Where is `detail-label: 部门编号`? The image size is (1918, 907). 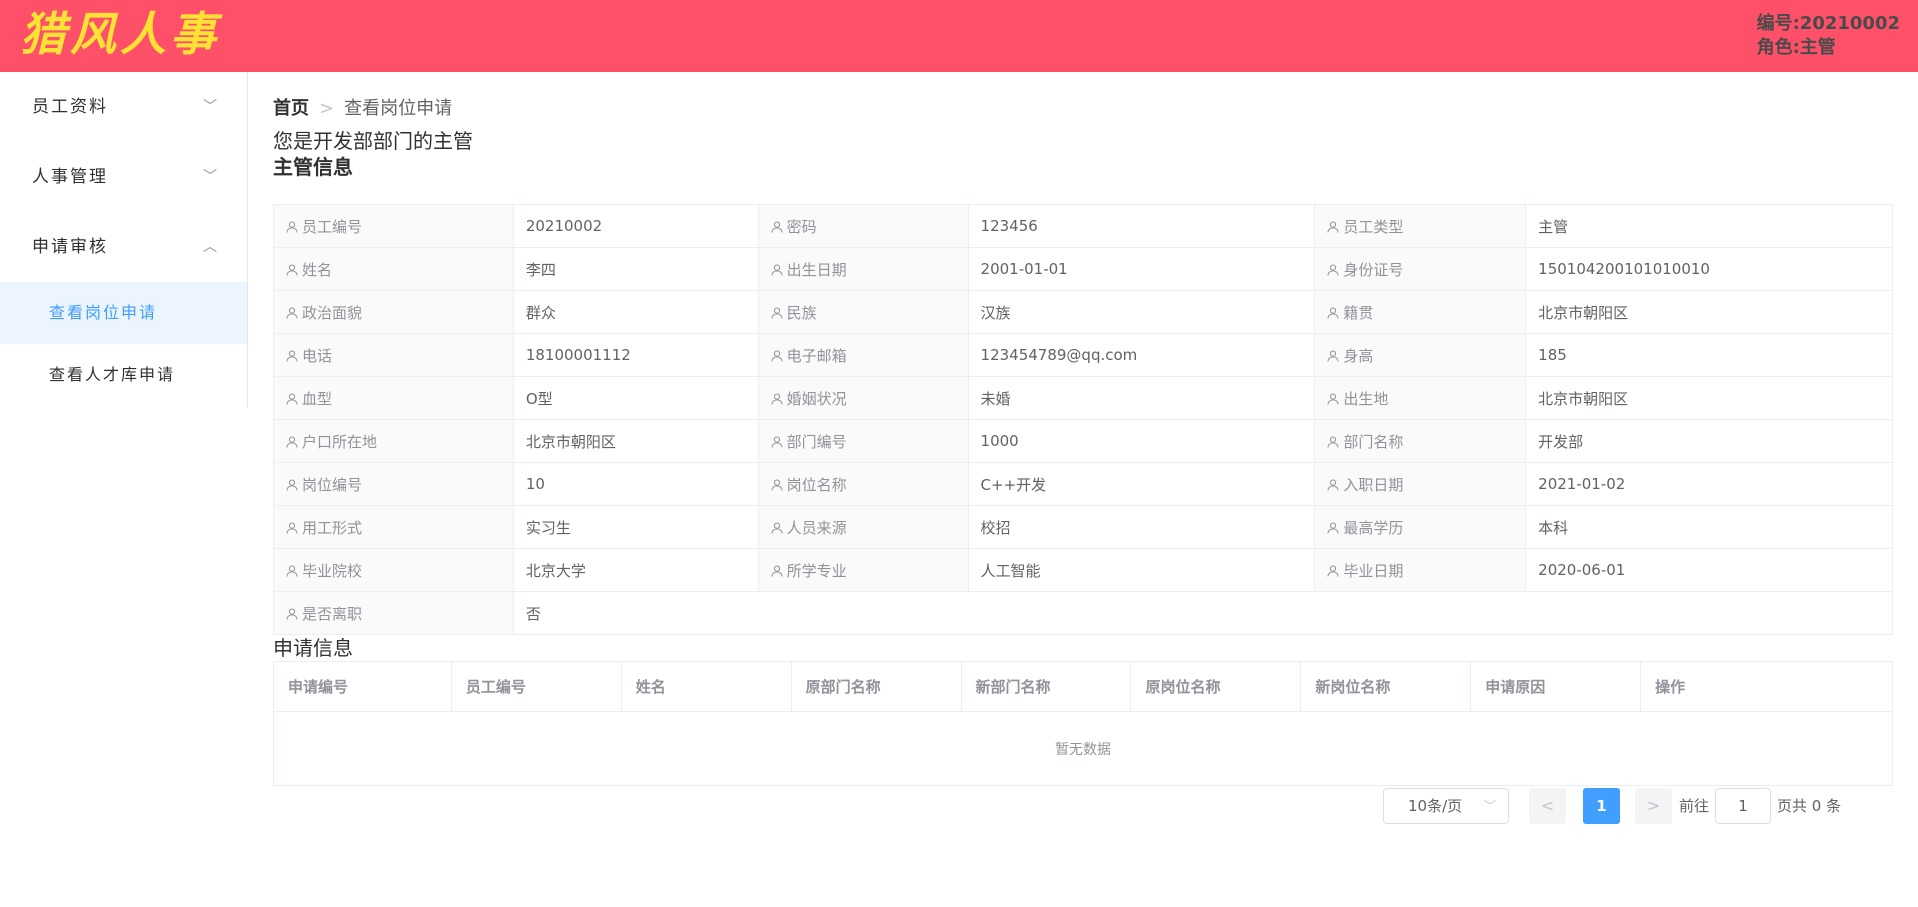 detail-label: 部门编号 is located at coordinates (816, 441).